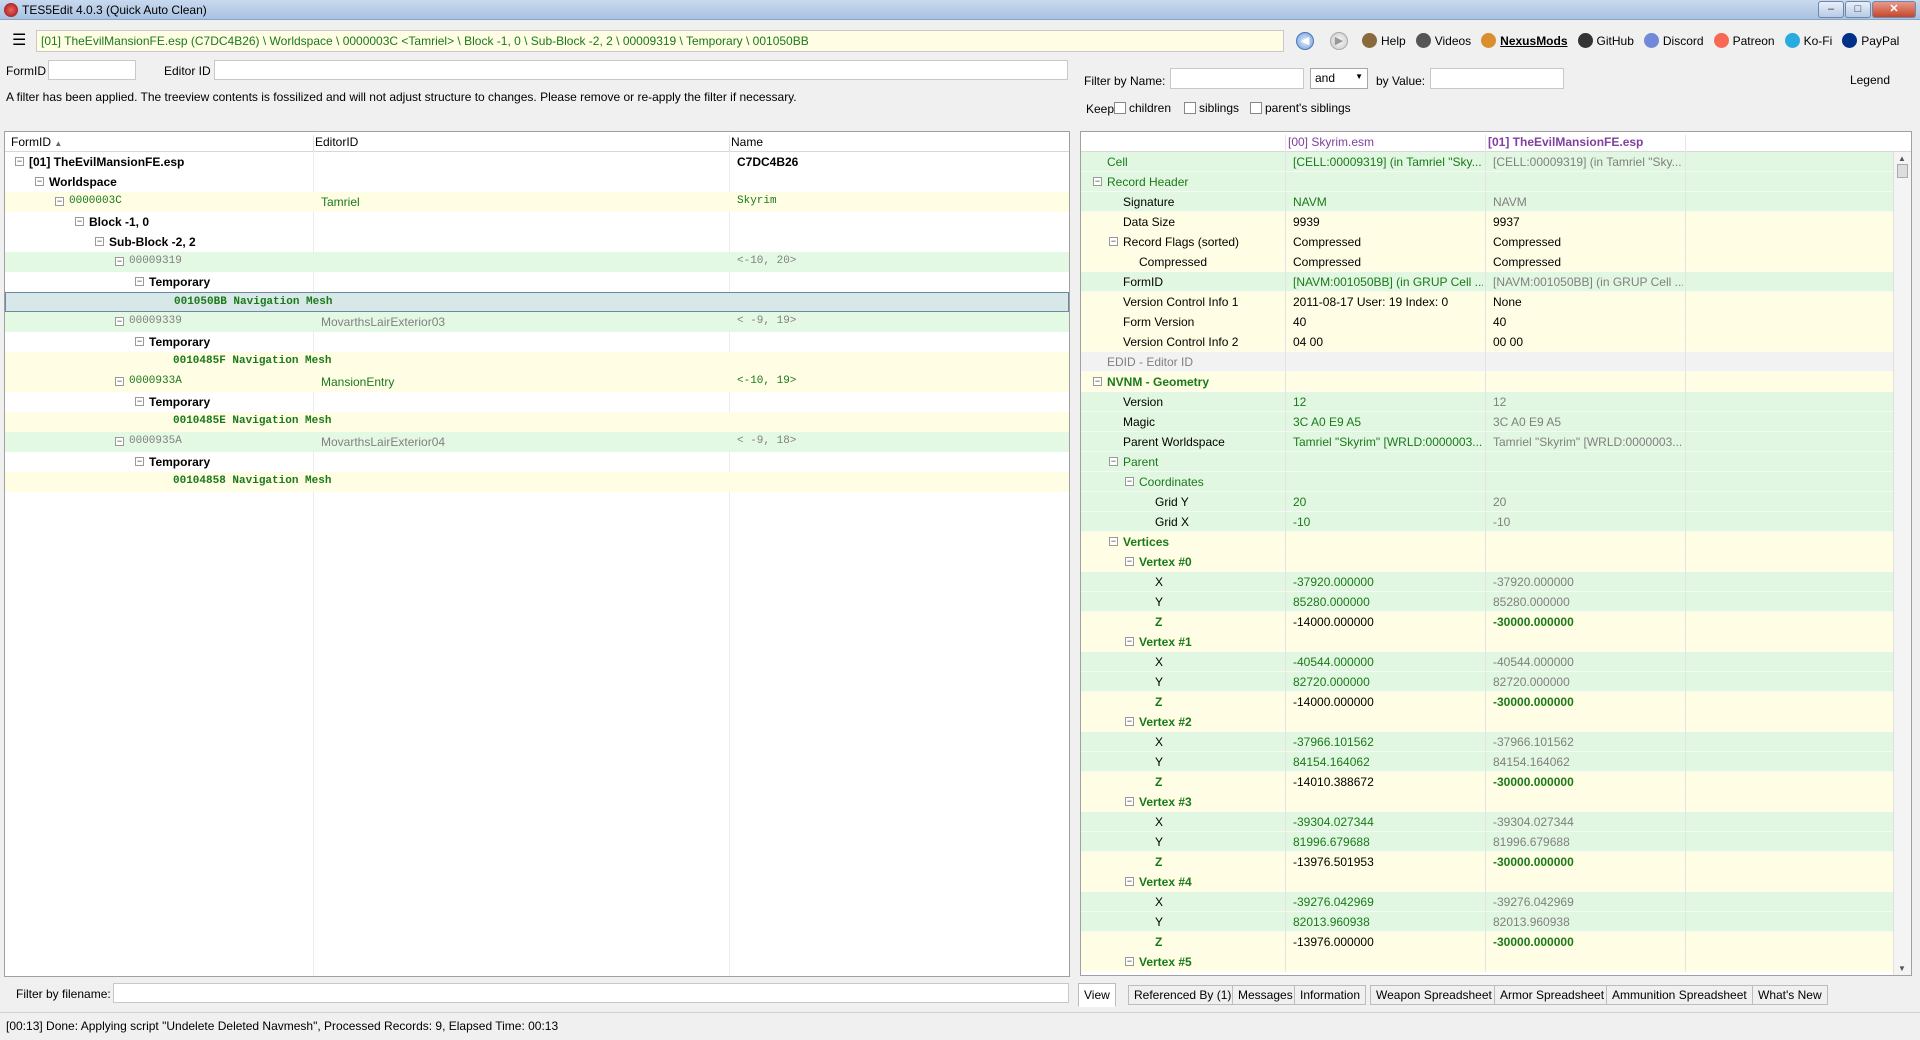  I want to click on forward-button: ▶, so click(1339, 41).